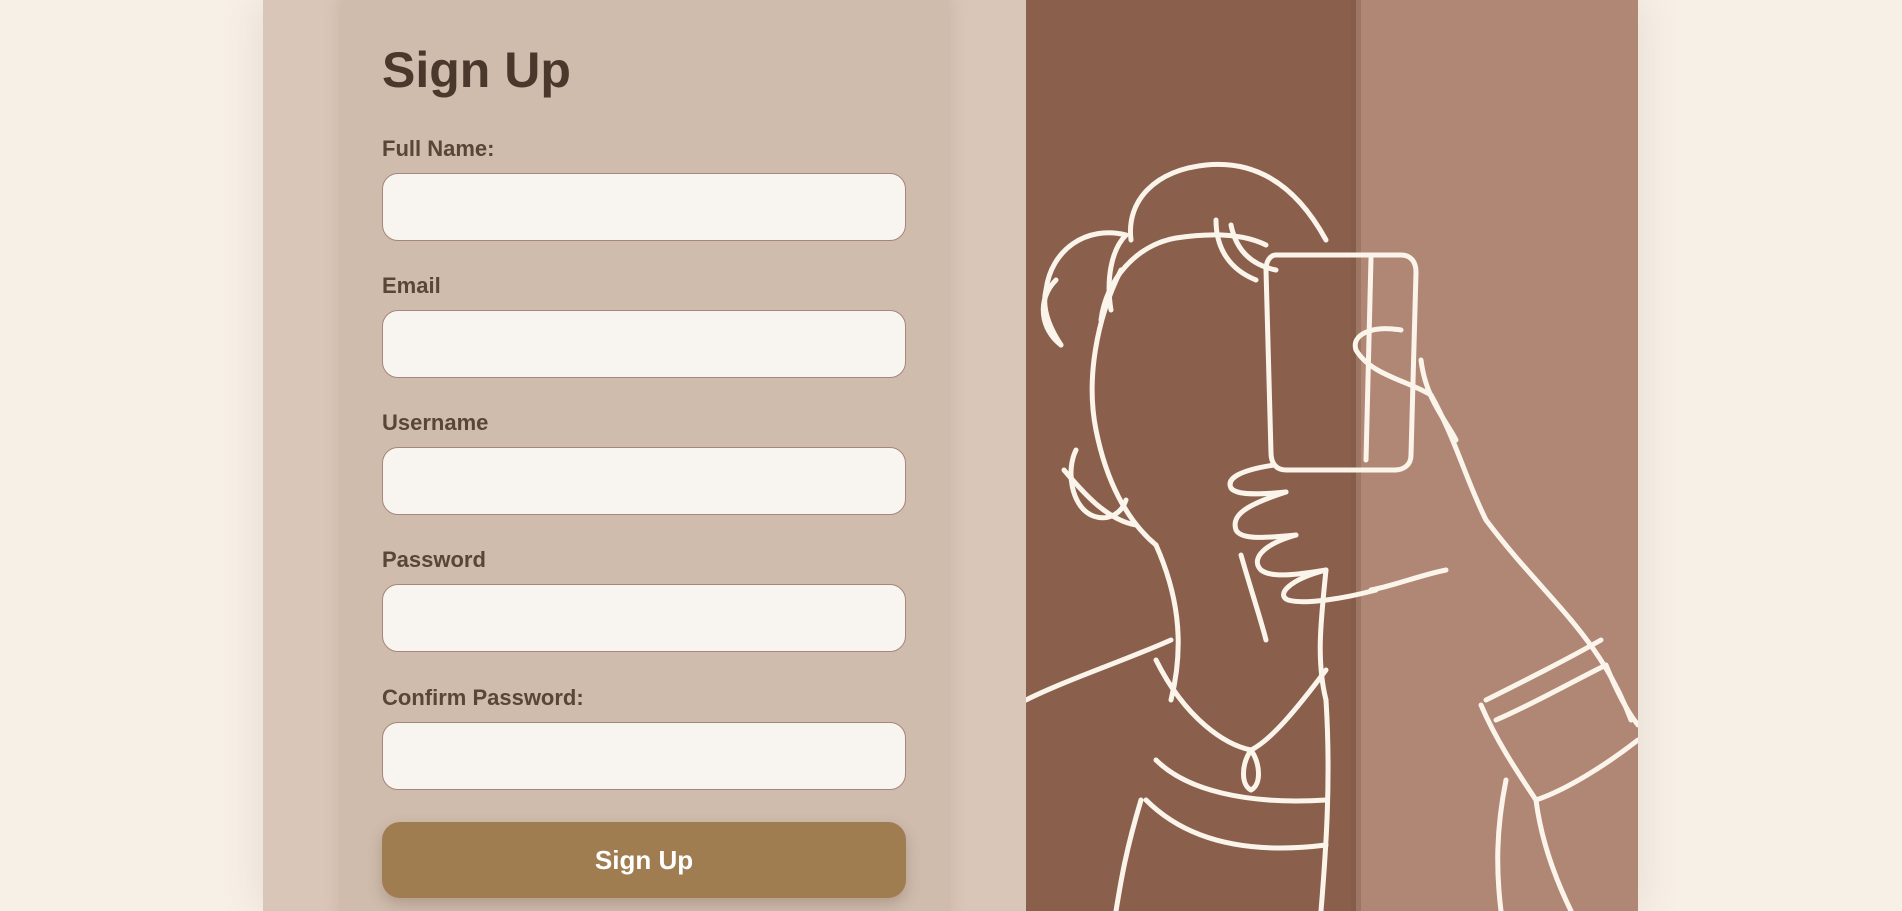  What do you see at coordinates (483, 697) in the screenshot?
I see `confirm-password-label: Confirm Password:` at bounding box center [483, 697].